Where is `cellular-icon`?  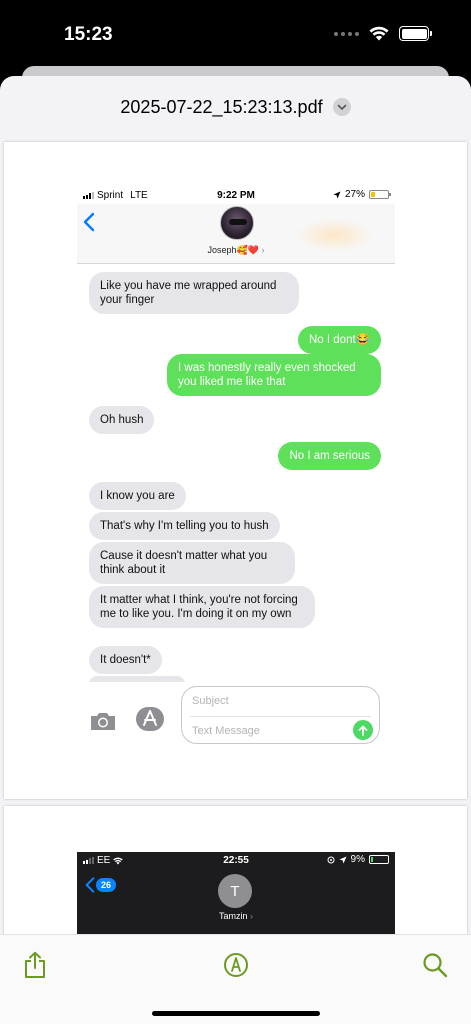 cellular-icon is located at coordinates (346, 33).